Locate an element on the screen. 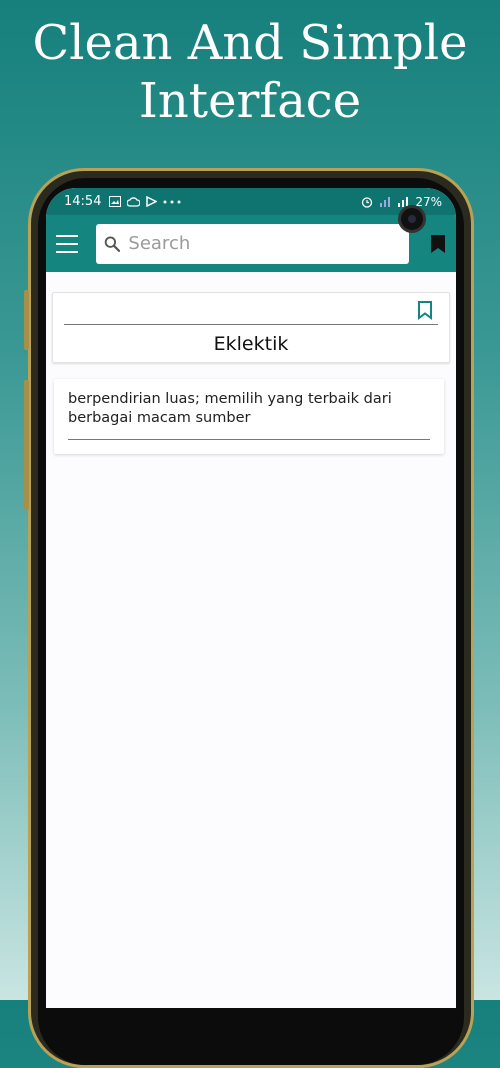  image-icon is located at coordinates (115, 201).